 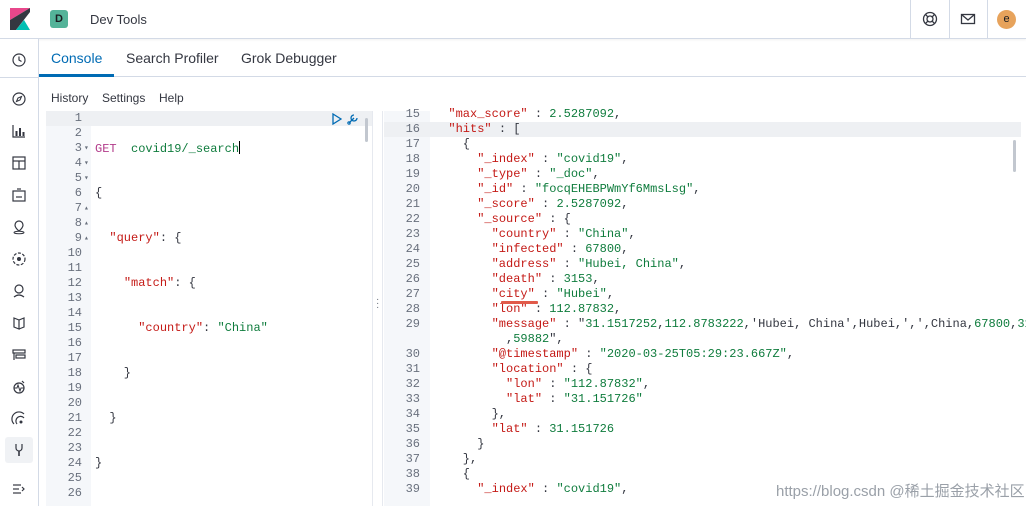 What do you see at coordinates (20, 19) in the screenshot?
I see `kibana-logo-icon` at bounding box center [20, 19].